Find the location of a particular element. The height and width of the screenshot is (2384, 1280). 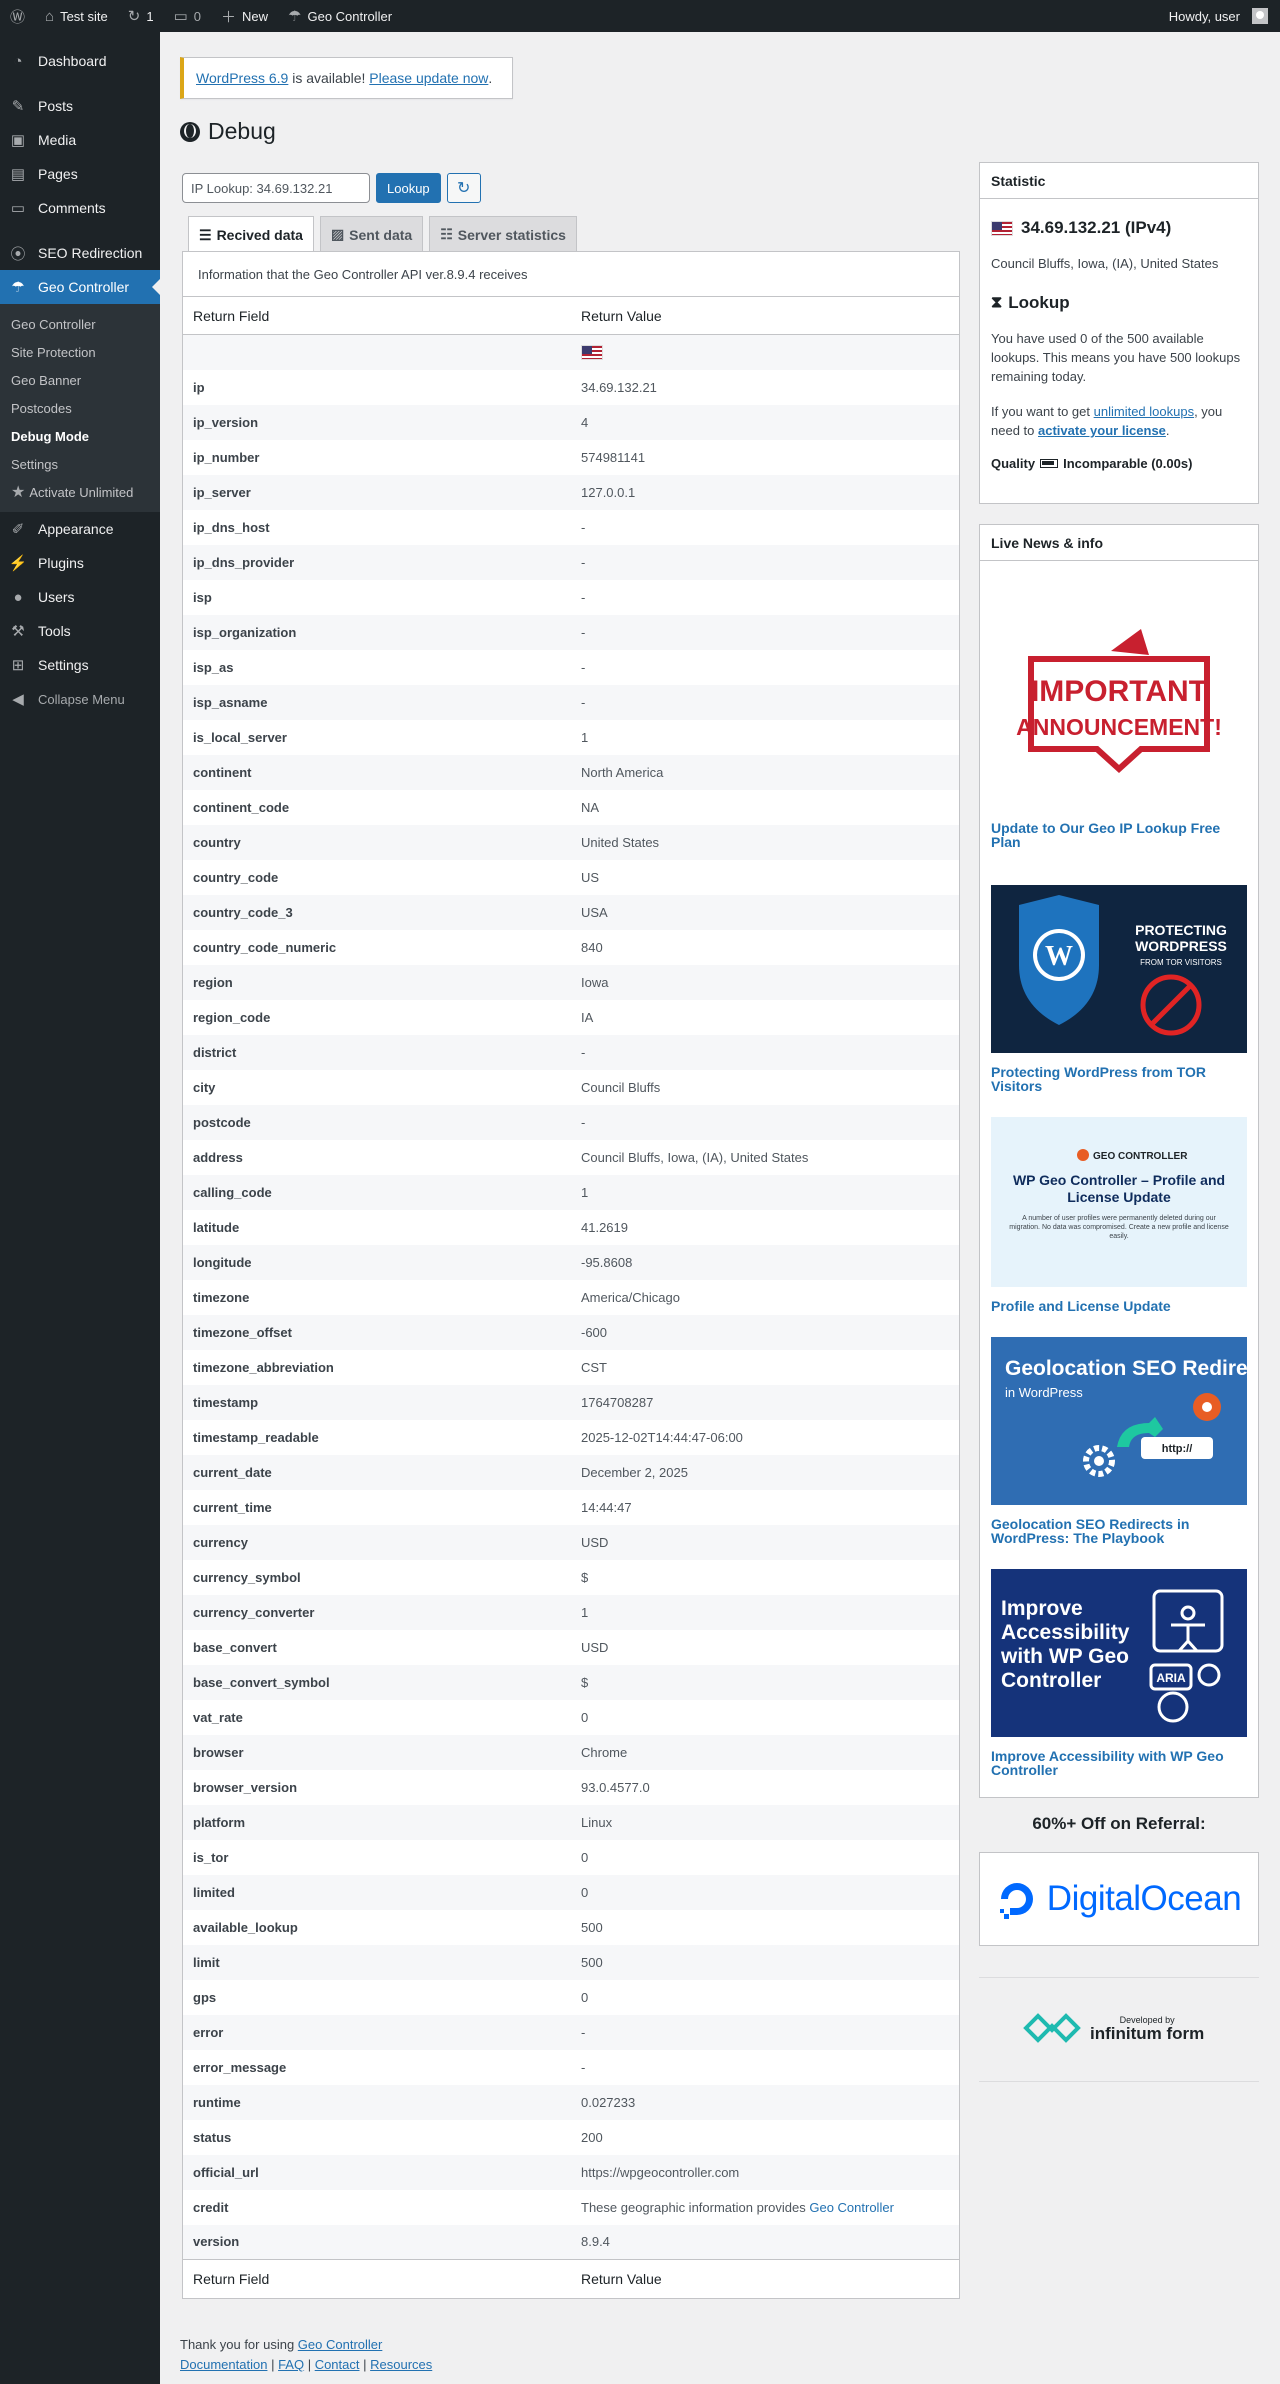

news-item-title: Protecting WordPress from TOR Visitors is located at coordinates (1119, 1079).